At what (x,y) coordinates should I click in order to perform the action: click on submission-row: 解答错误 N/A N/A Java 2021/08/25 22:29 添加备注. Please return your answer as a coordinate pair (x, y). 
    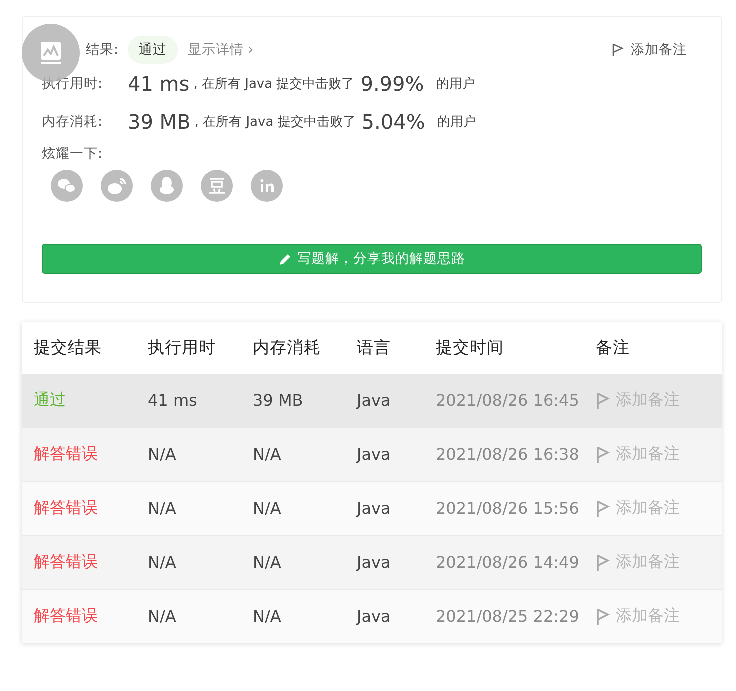
    Looking at the image, I should click on (372, 616).